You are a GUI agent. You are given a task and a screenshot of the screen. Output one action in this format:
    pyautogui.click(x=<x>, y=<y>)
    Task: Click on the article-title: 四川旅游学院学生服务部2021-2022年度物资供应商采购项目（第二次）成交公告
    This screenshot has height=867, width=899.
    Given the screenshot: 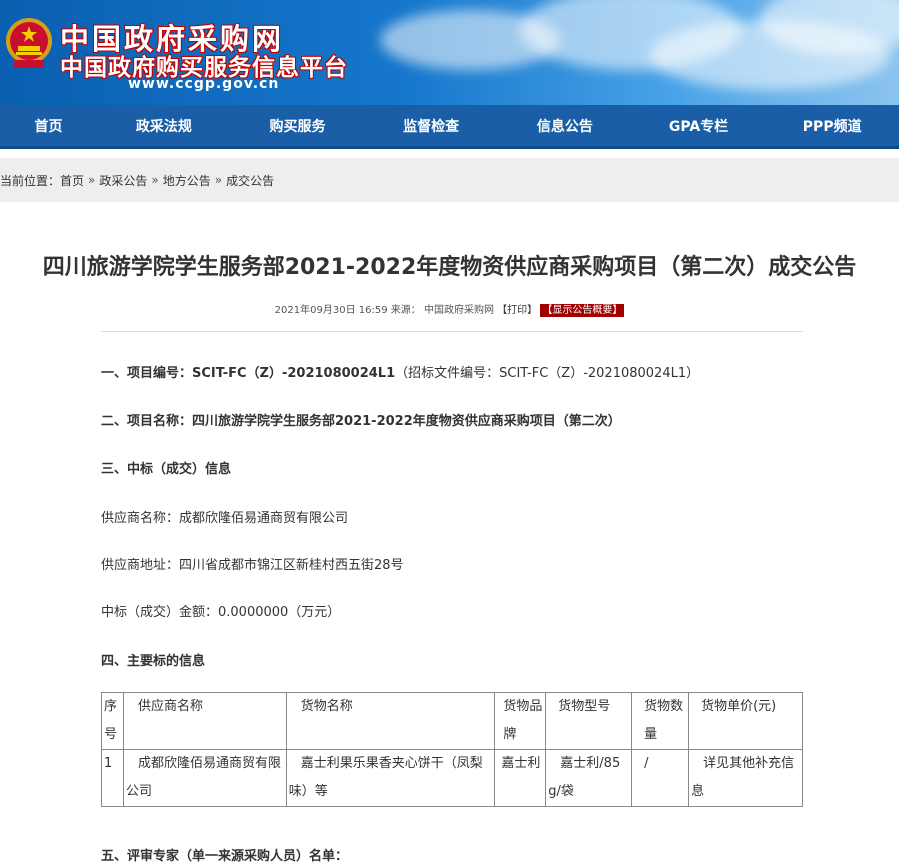 What is the action you would take?
    pyautogui.click(x=449, y=267)
    